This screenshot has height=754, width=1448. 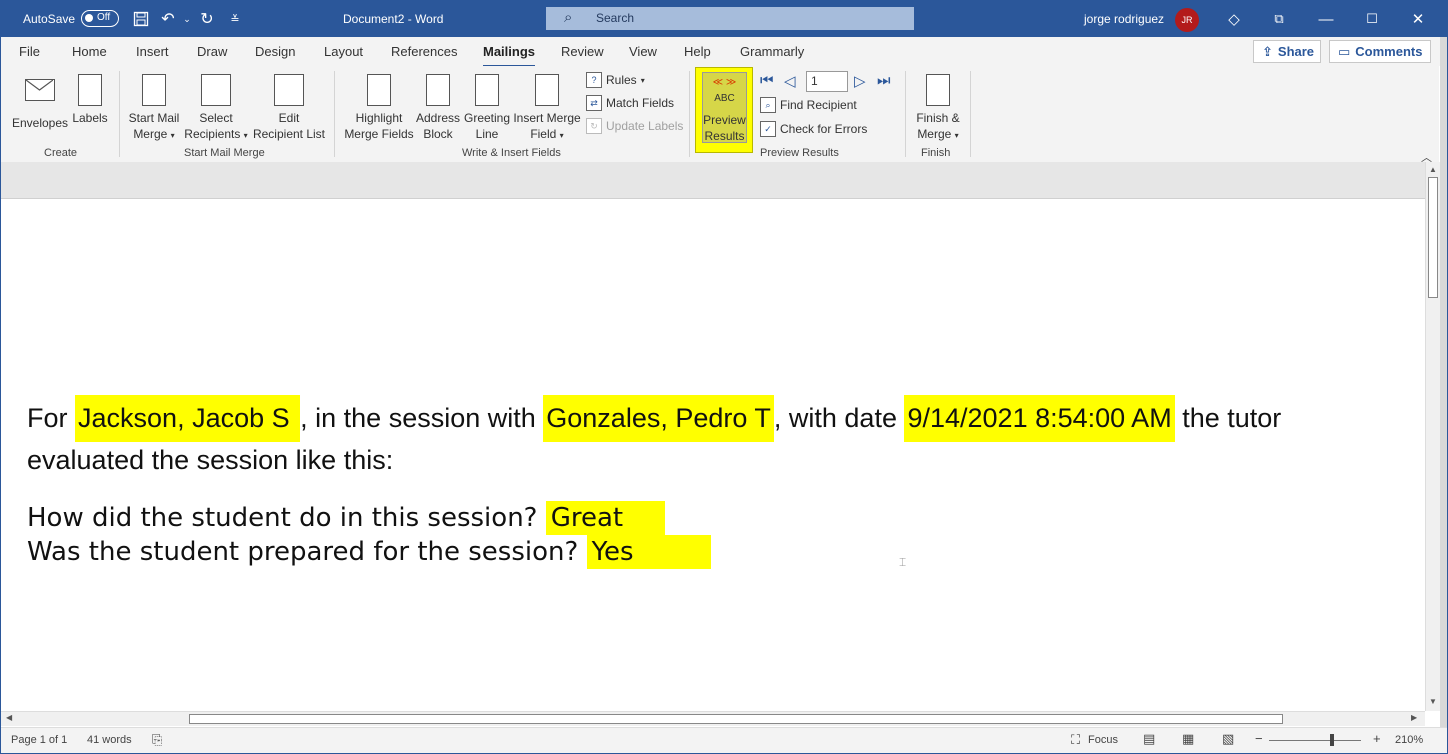 I want to click on zoom-slider, so click(x=1315, y=740).